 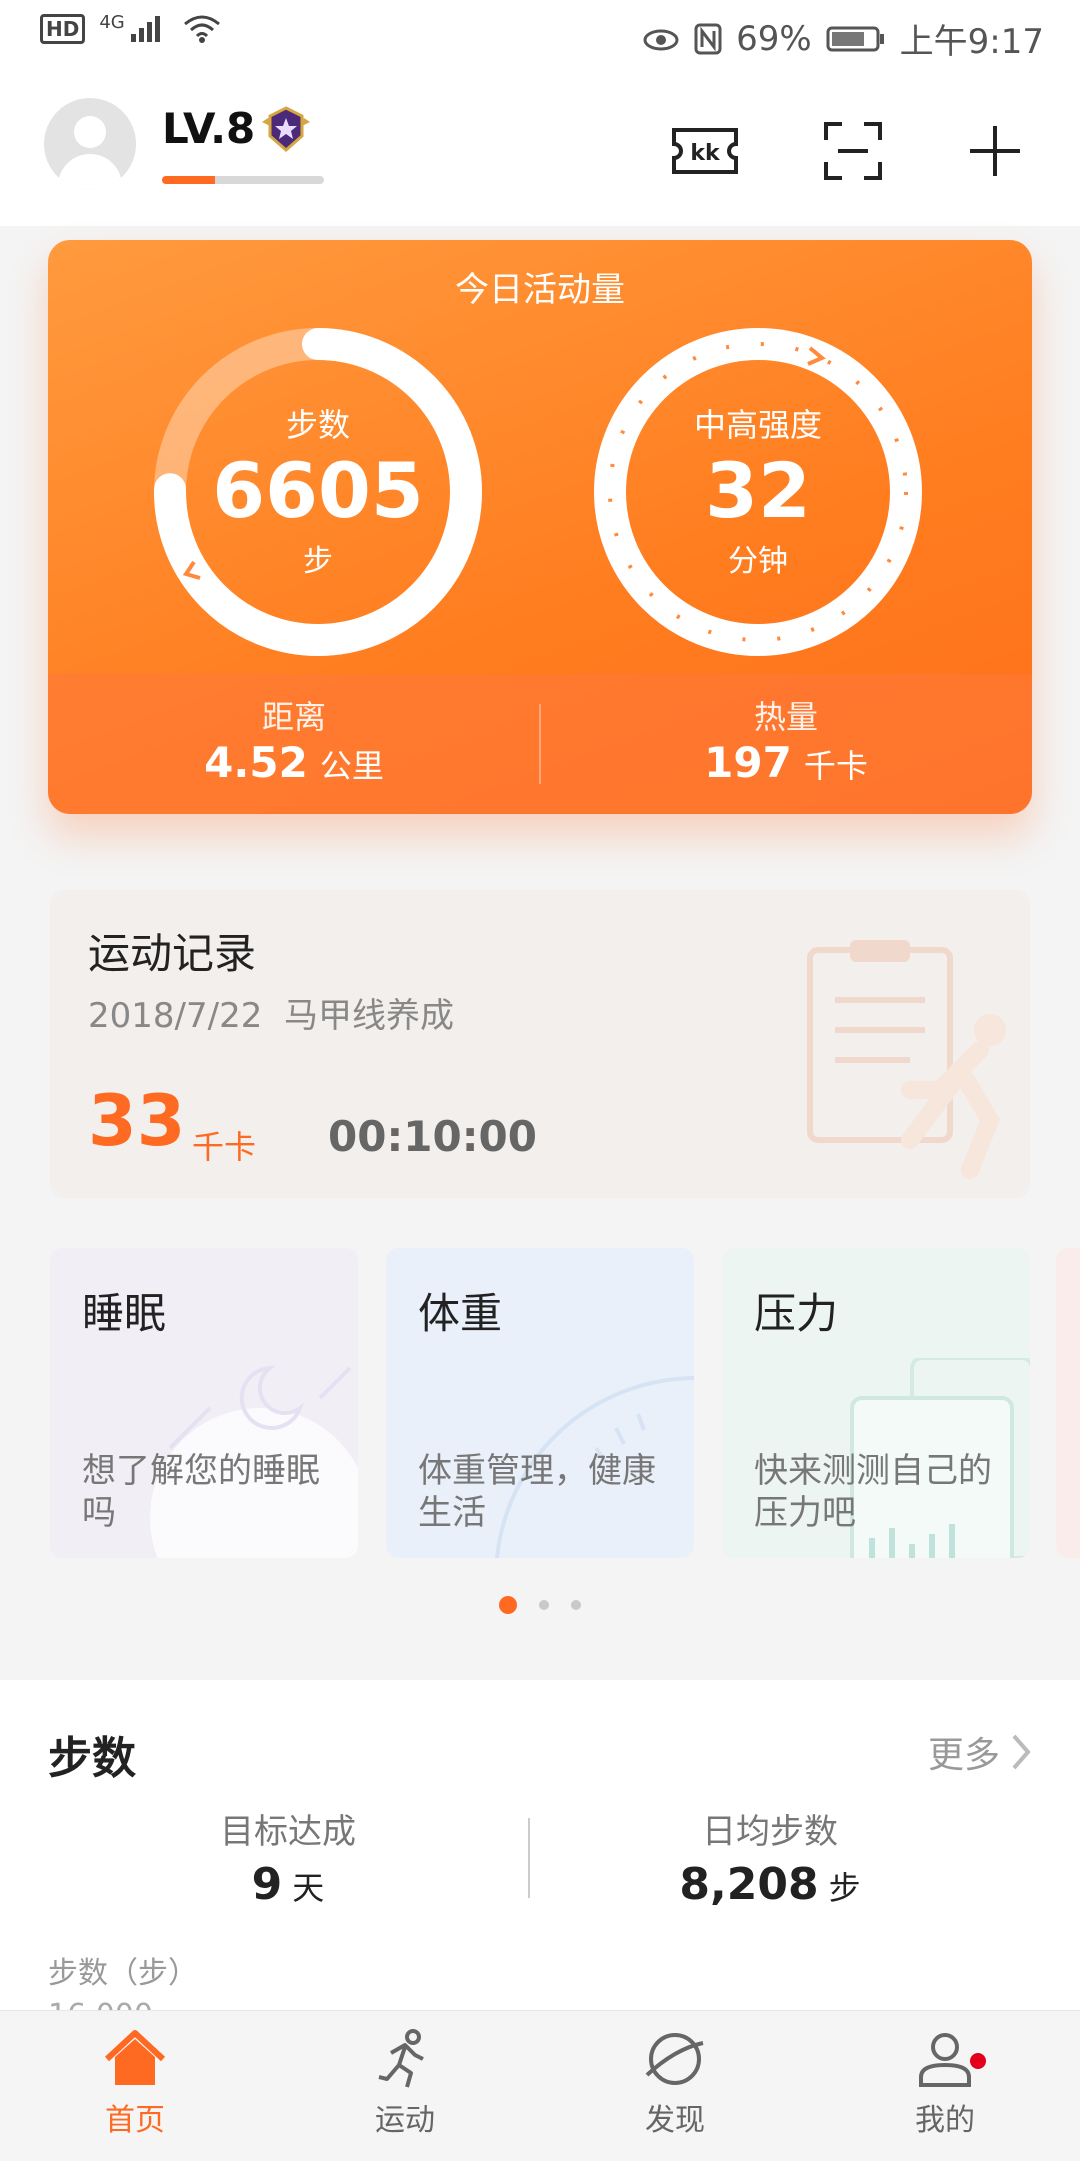 I want to click on weight-title: 体重, so click(x=460, y=1313).